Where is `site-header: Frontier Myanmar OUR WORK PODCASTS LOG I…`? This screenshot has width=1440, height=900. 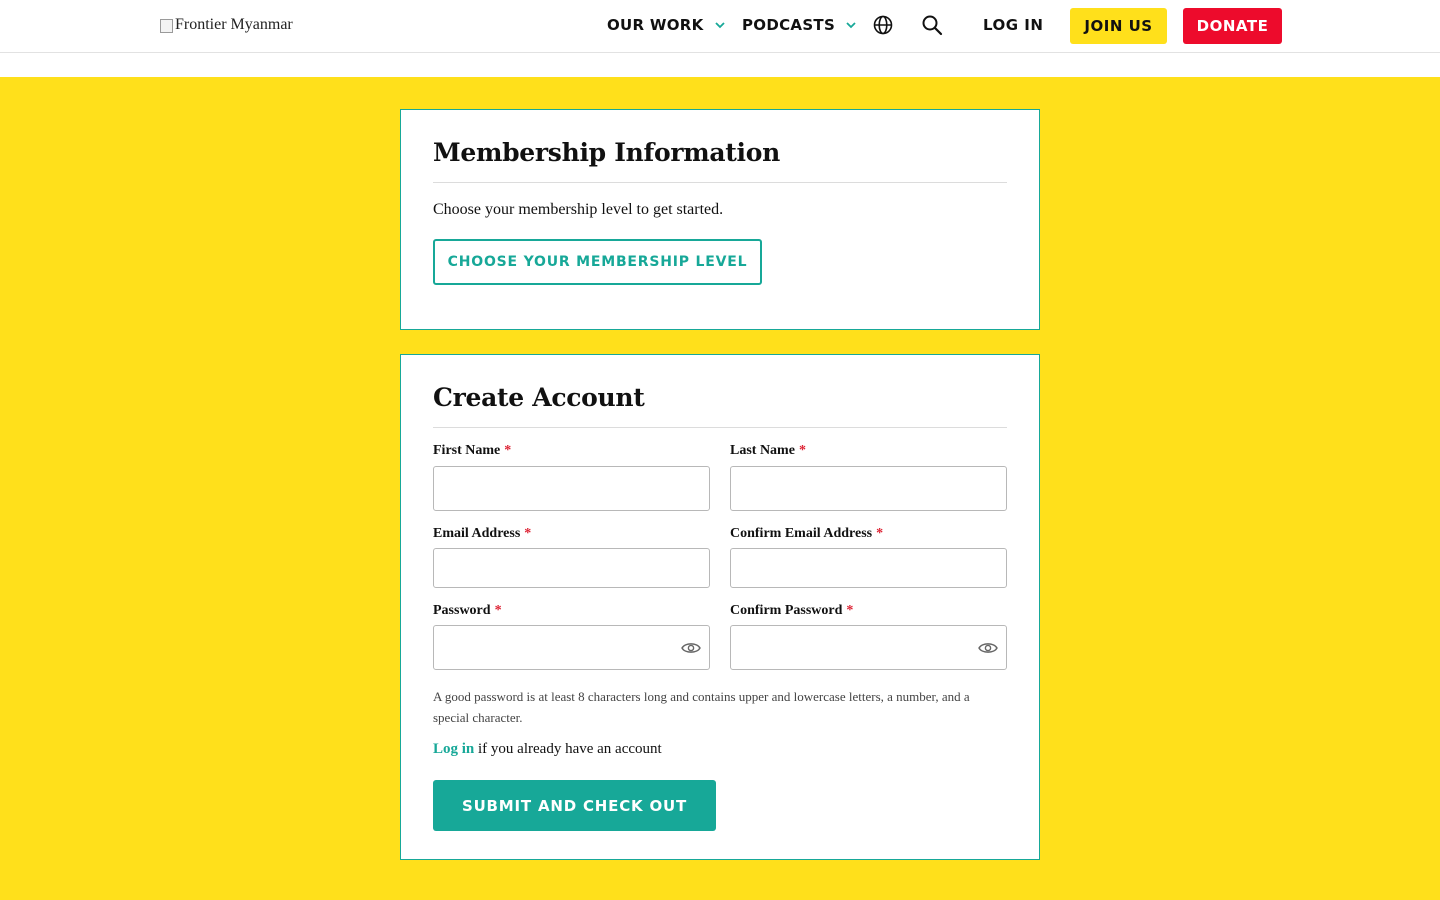
site-header: Frontier Myanmar OUR WORK PODCASTS LOG I… is located at coordinates (720, 26).